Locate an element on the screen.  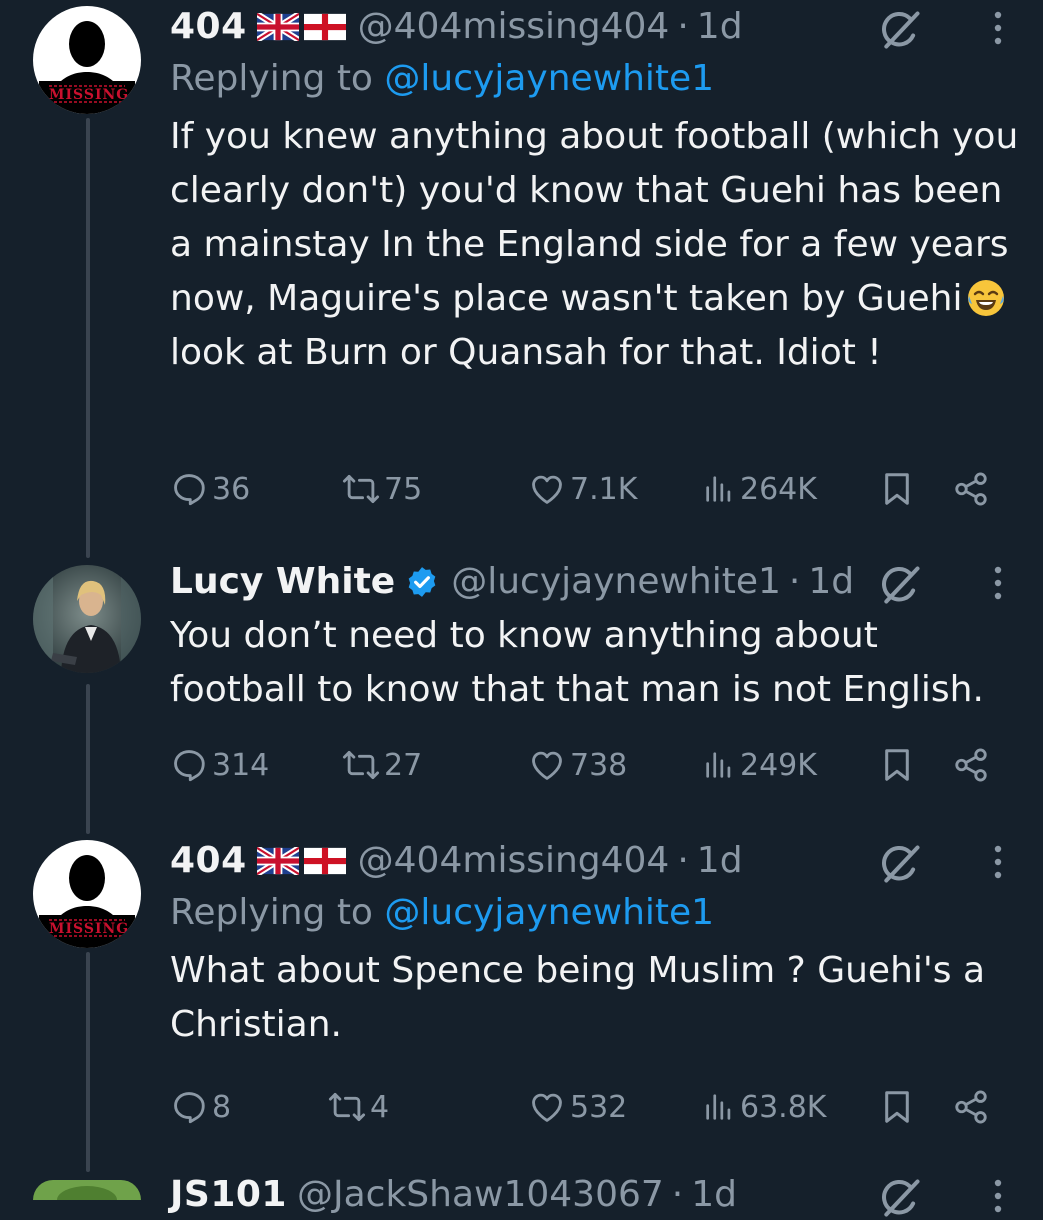
like-count: 738 is located at coordinates (599, 765).